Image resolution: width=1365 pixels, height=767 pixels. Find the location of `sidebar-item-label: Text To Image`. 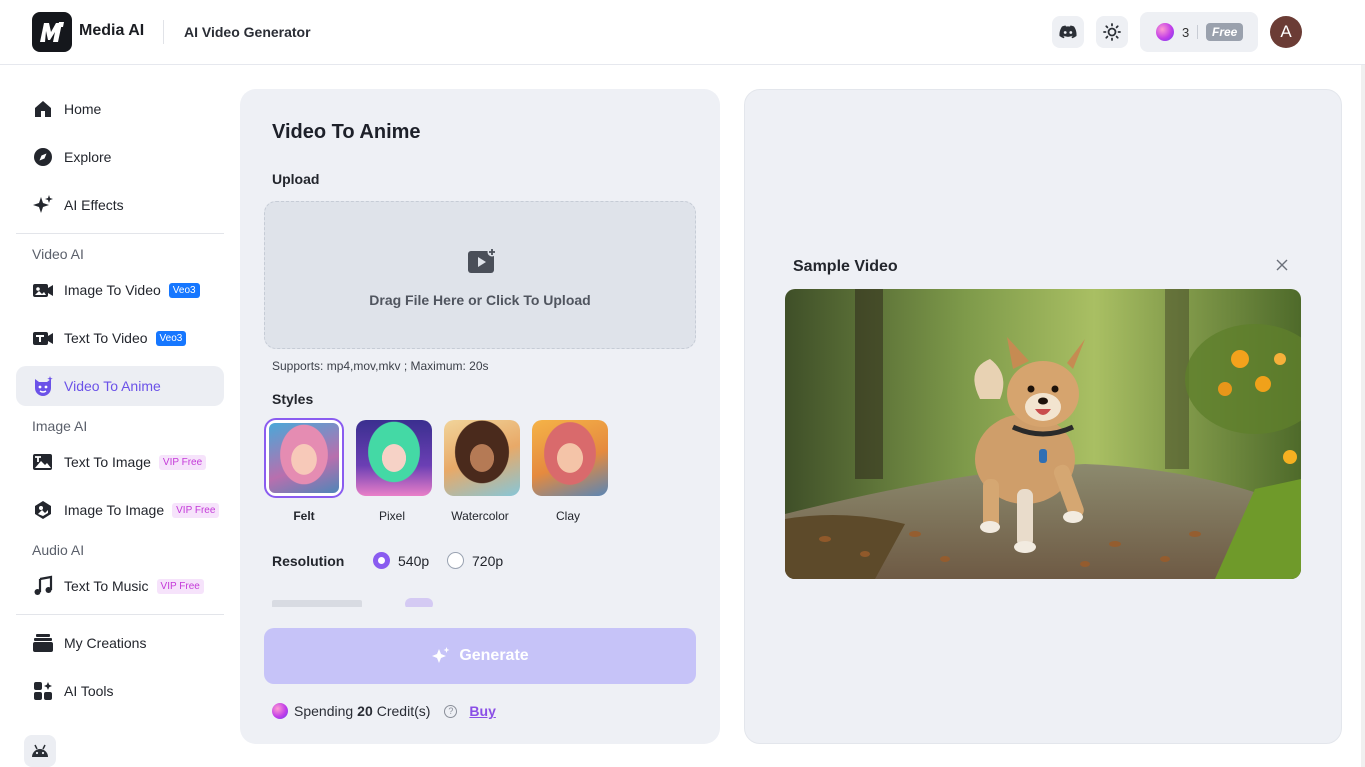

sidebar-item-label: Text To Image is located at coordinates (107, 462).